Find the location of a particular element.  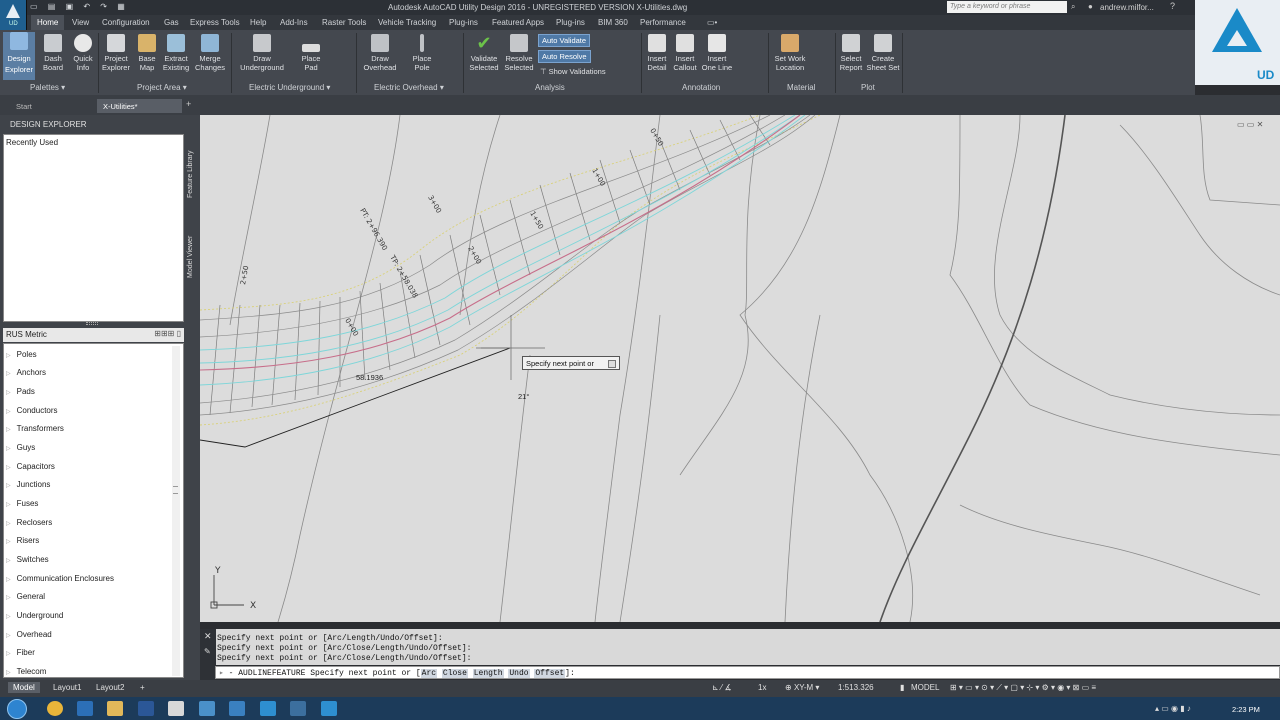

status-icons: ⊞ ▾ ▭ ▾ ⊙ ▾ ⟋ ▾ ▢ ▾ ⊹ ▾ ⚙ ▾ ◉ ▾ ⊠ ▭ ≡ is located at coordinates (1023, 688).